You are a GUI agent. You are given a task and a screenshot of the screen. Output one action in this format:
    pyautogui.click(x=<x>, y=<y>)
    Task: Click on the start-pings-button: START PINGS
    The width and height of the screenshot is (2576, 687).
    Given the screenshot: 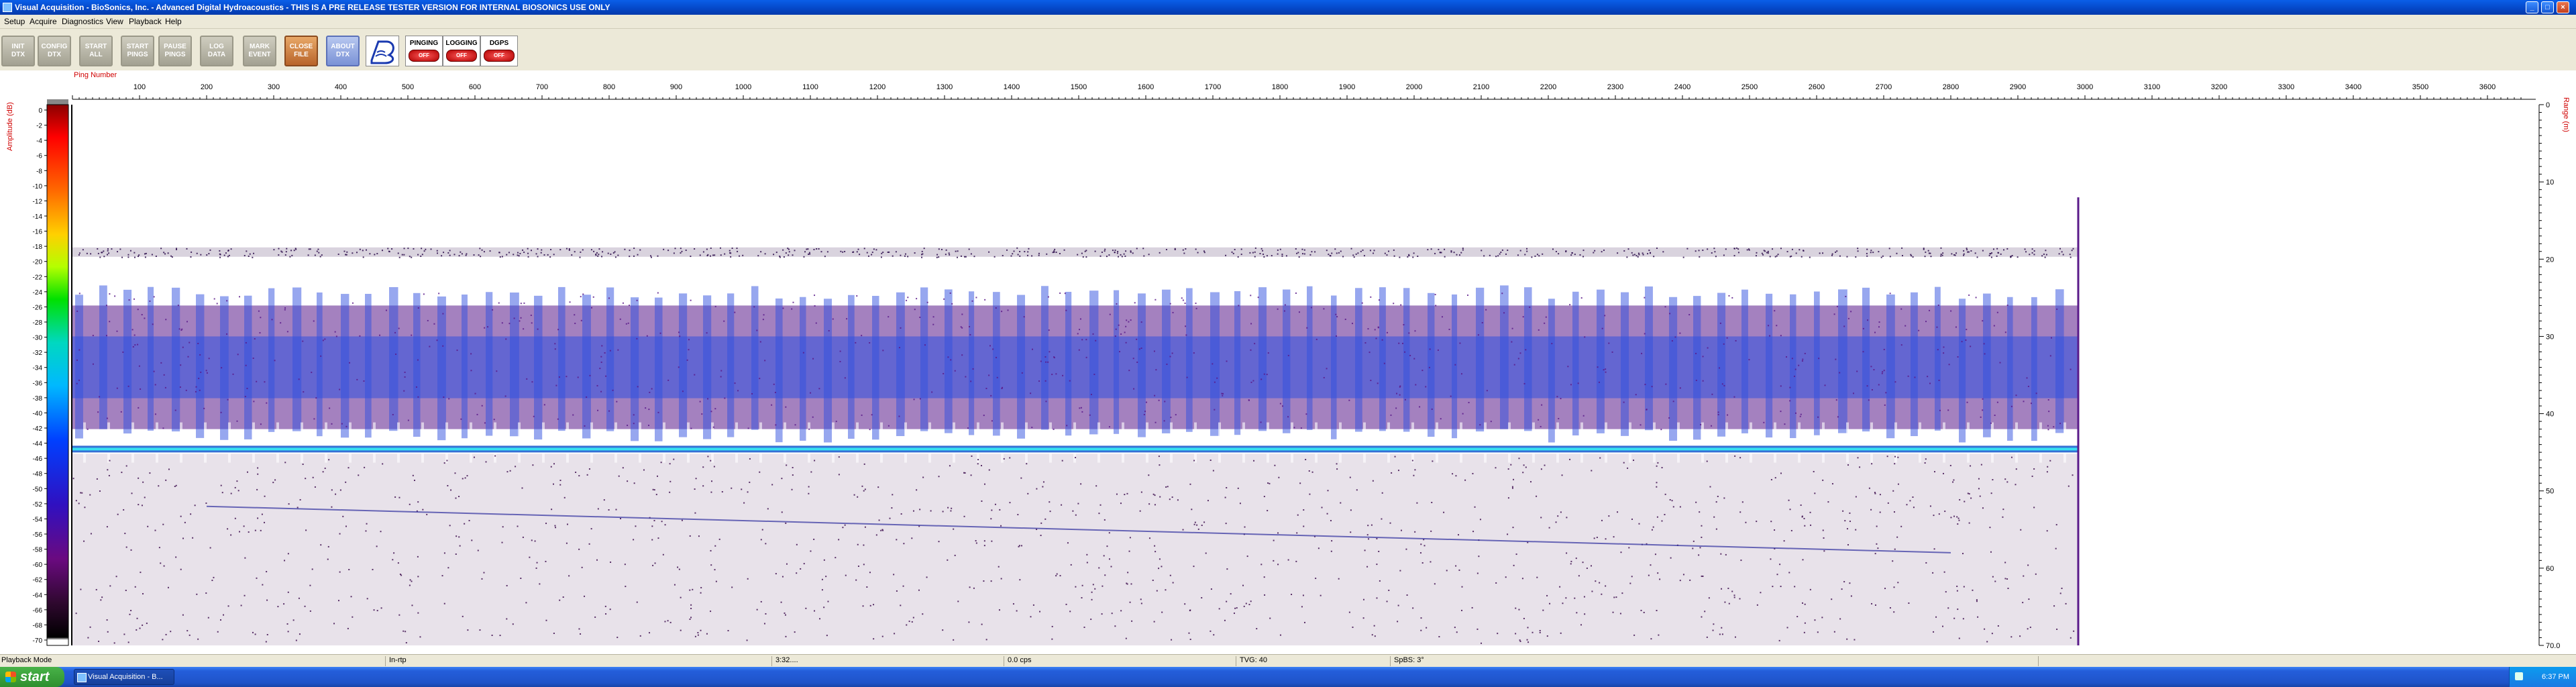 What is the action you would take?
    pyautogui.click(x=137, y=51)
    